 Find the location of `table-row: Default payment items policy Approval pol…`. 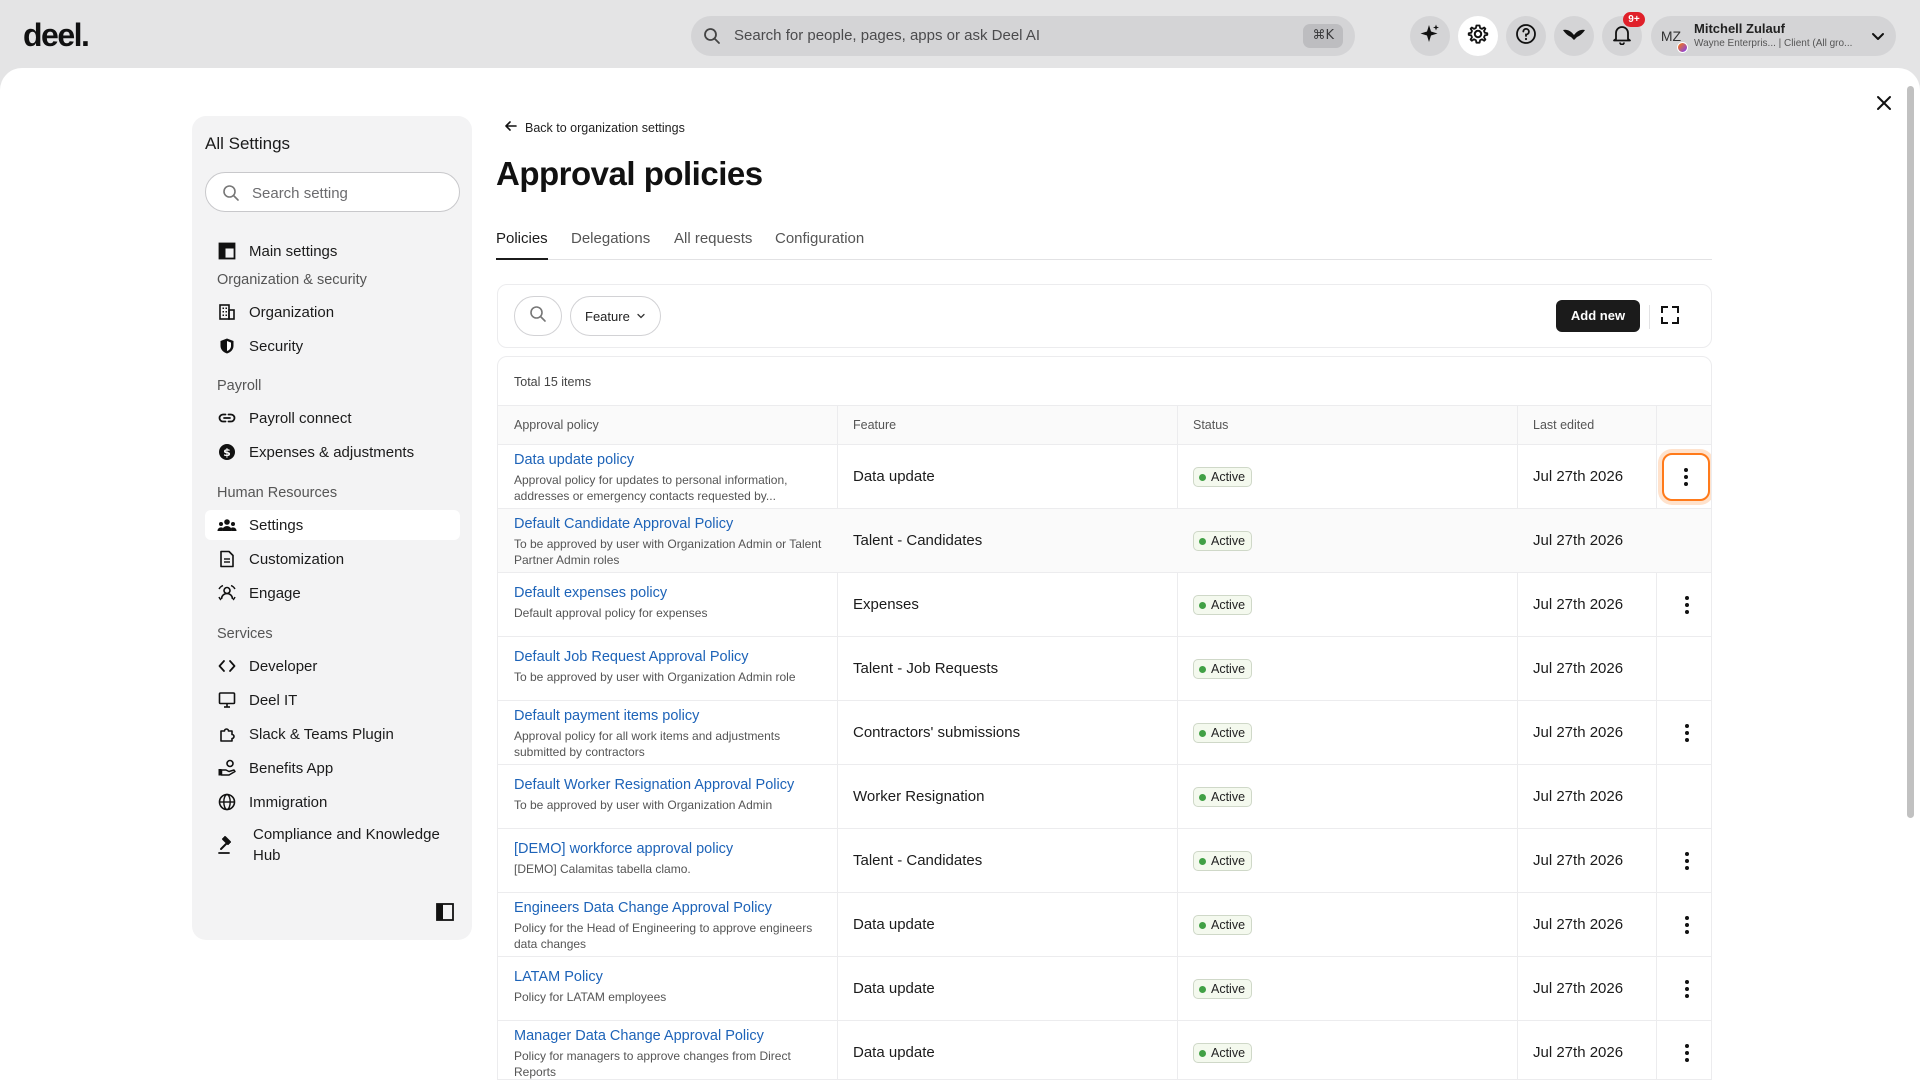

table-row: Default payment items policy Approval pol… is located at coordinates (1104, 733).